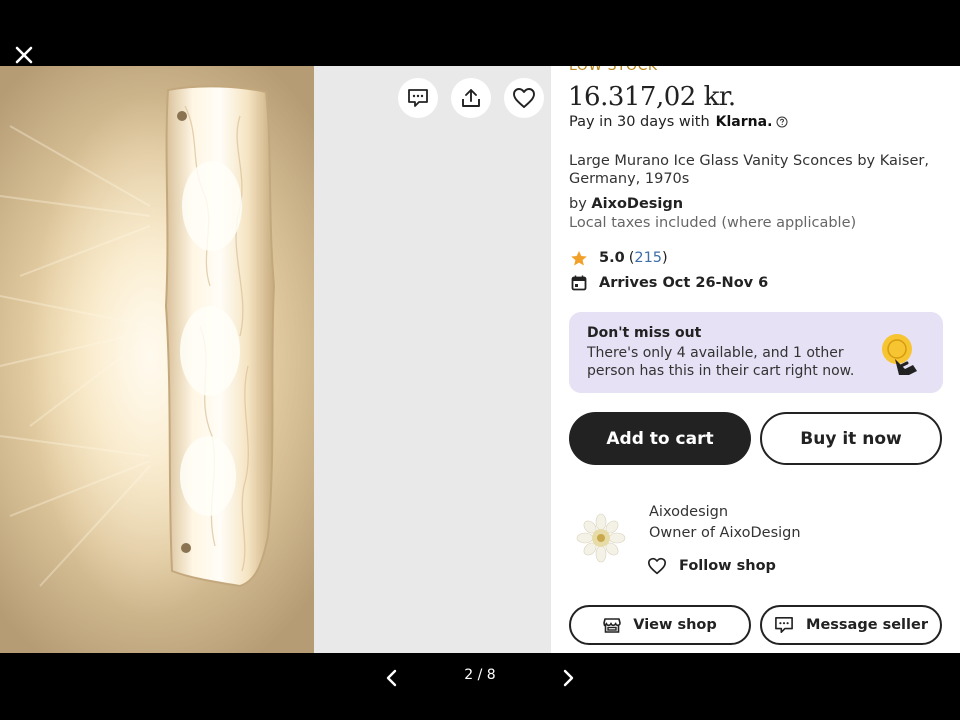 This screenshot has height=720, width=960. What do you see at coordinates (480, 686) in the screenshot?
I see `image-pager: 2 / 8` at bounding box center [480, 686].